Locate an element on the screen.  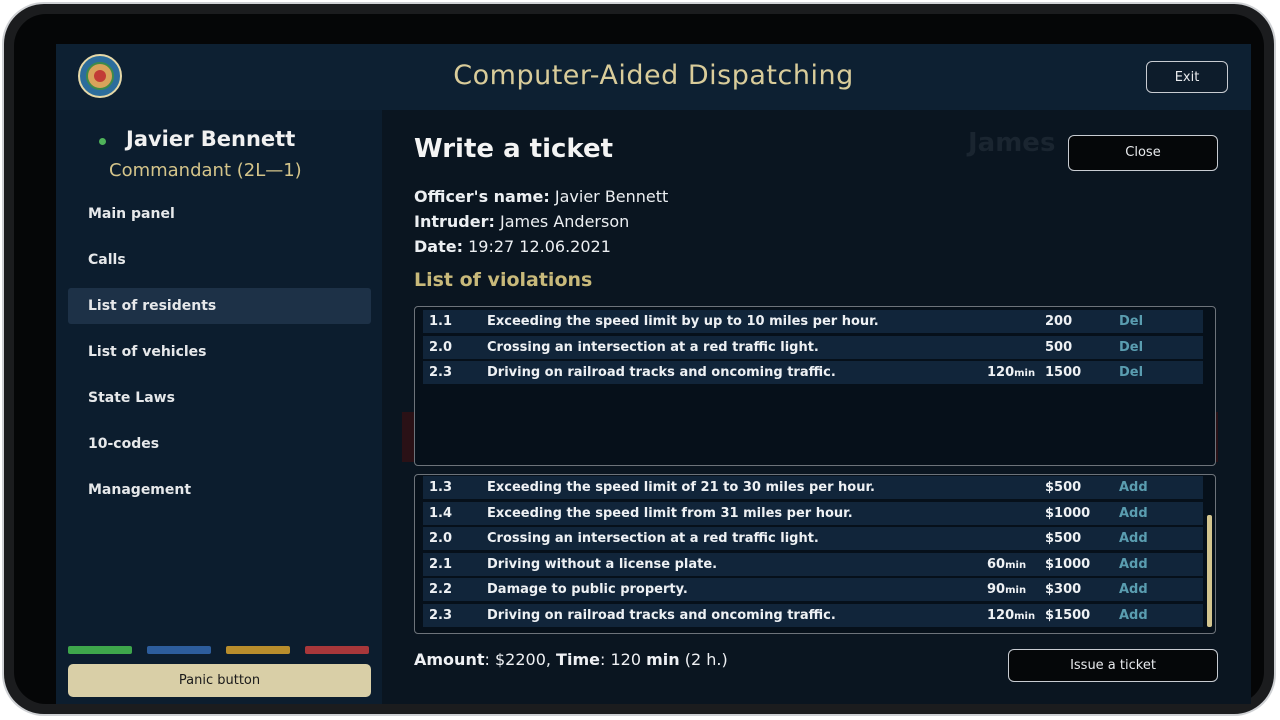
background-resident-name: James is located at coordinates (1012, 143).